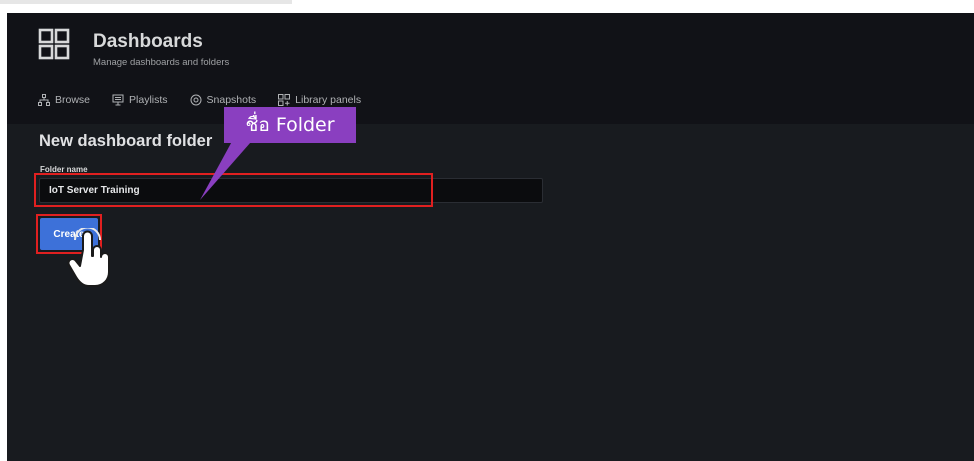 The width and height of the screenshot is (974, 461). Describe the element at coordinates (161, 62) in the screenshot. I see `page-subtitle: Manage dashboards and folders` at that location.